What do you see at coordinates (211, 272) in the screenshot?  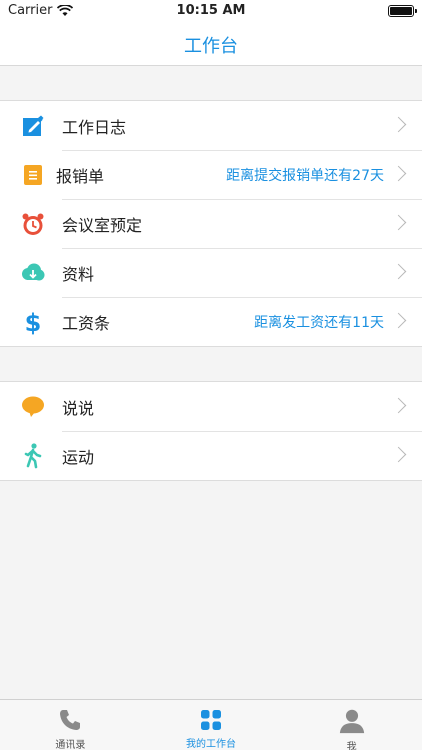 I see `row-documents: 资料` at bounding box center [211, 272].